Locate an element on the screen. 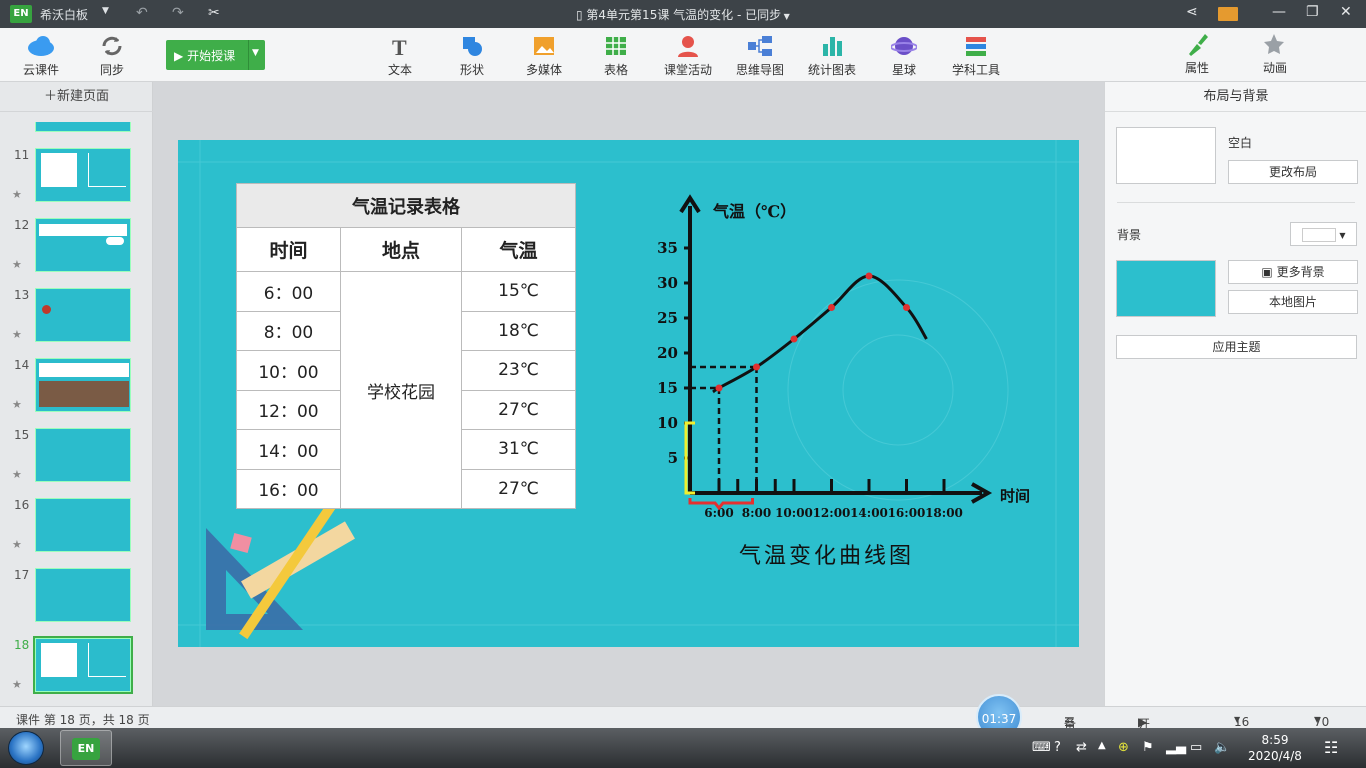  share-icon: ⋖ is located at coordinates (1192, 12).